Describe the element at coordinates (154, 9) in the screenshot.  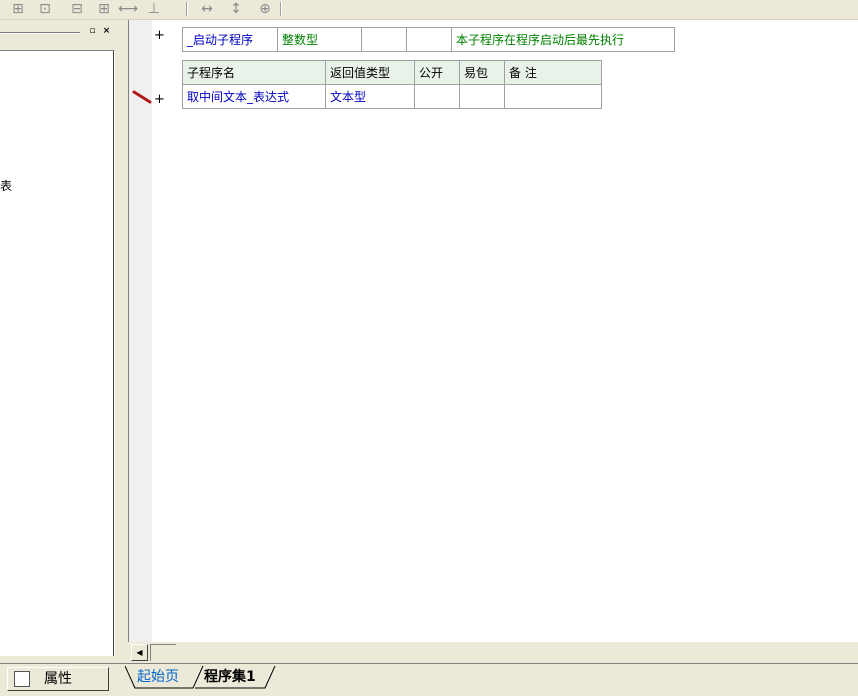
I see `row-height-icon: ⊥` at that location.